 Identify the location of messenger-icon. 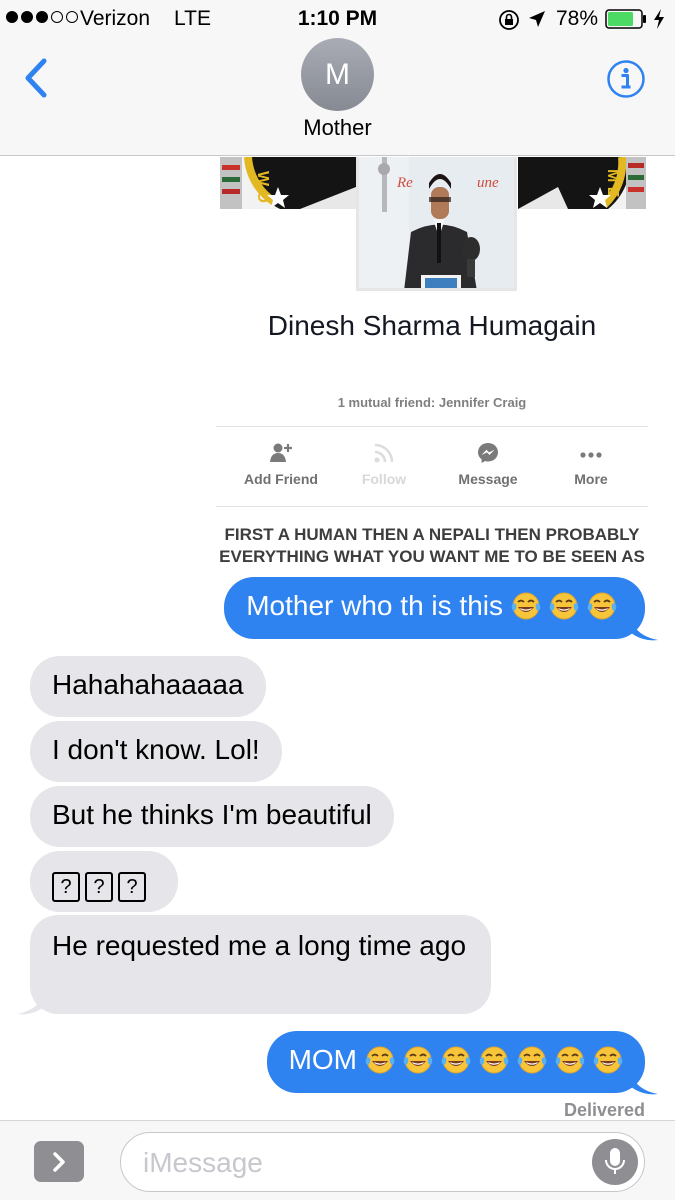
(488, 453).